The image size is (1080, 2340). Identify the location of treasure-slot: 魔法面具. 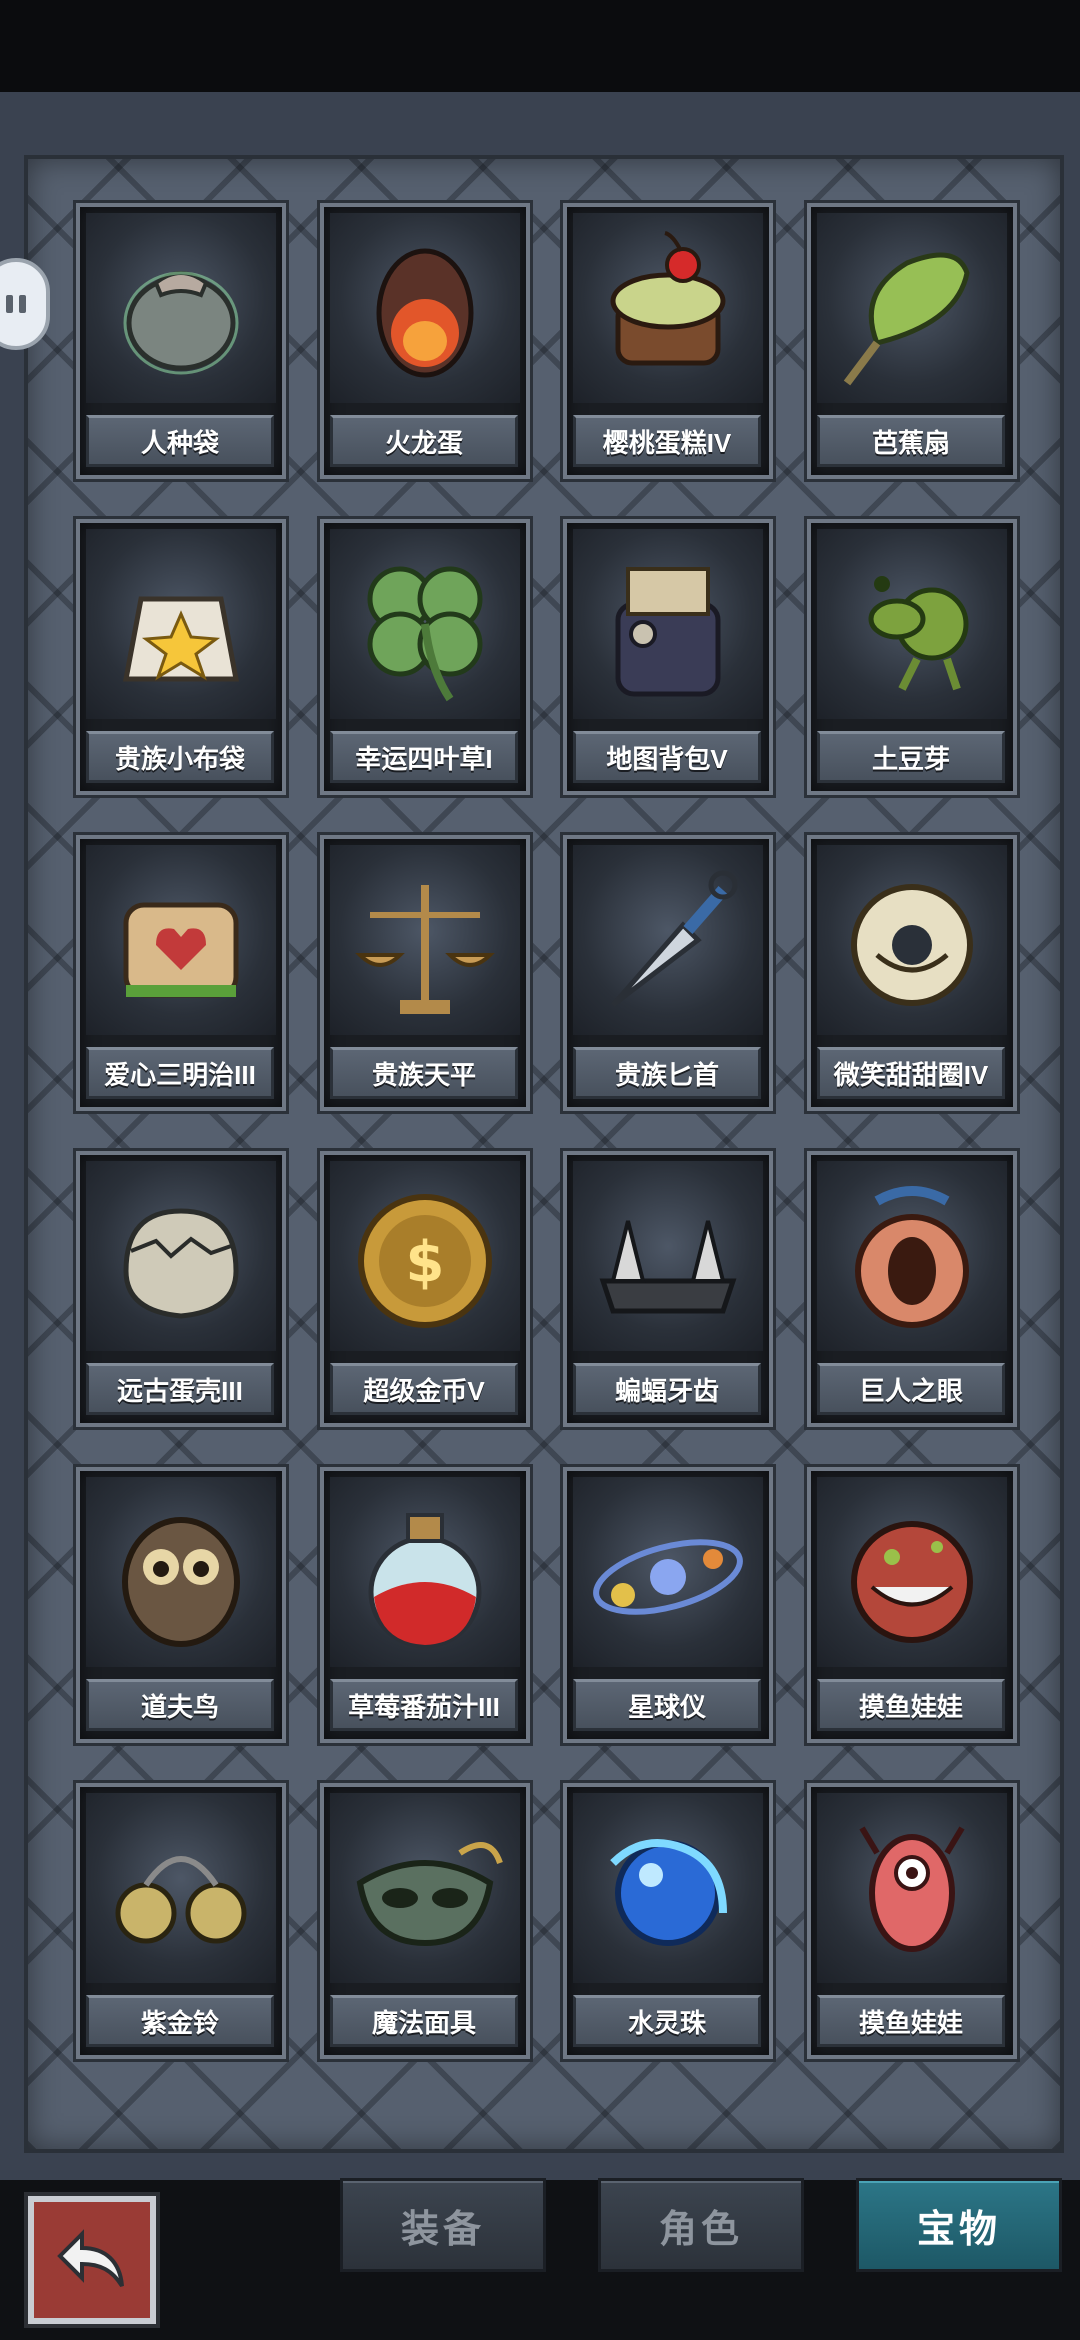
(425, 1921).